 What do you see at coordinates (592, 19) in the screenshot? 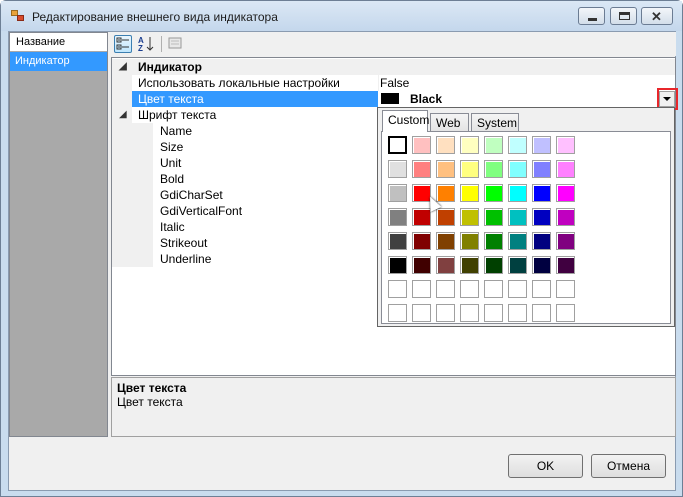
I see `minimize-icon` at bounding box center [592, 19].